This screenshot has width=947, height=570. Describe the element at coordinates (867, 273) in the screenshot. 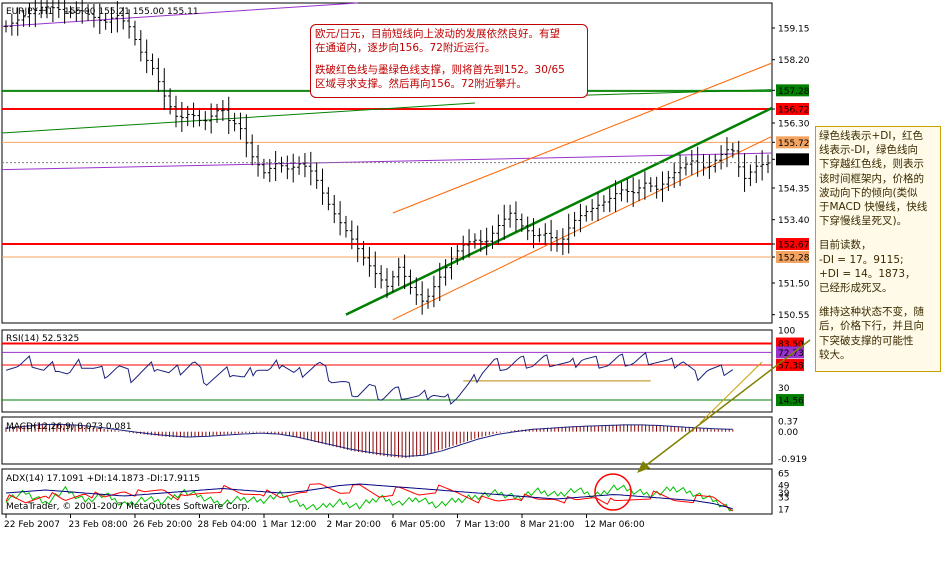

I see `annotation-side-line: +DI = 14。1873，` at that location.